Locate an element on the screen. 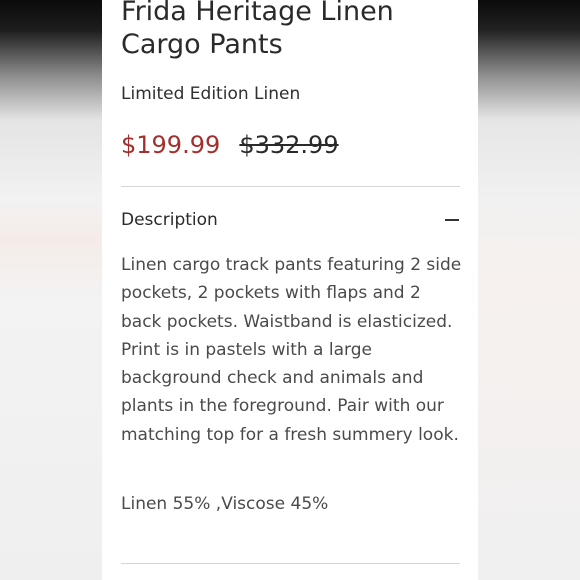  description-toggle: Description is located at coordinates (290, 220).